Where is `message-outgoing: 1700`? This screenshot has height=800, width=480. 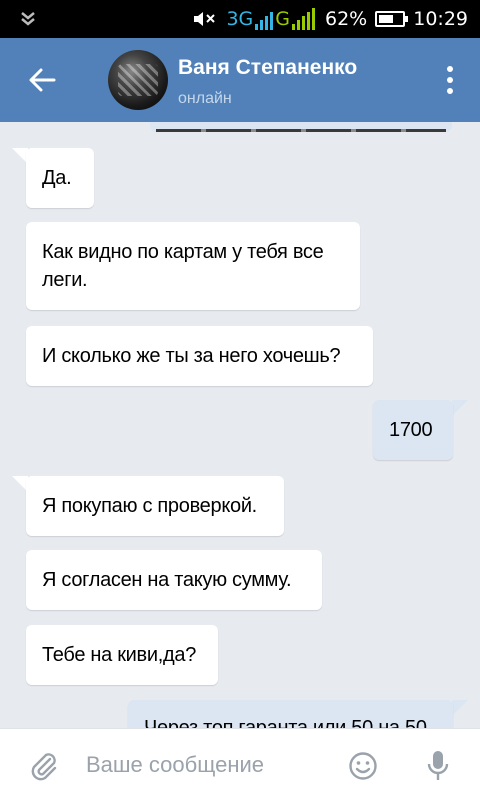
message-outgoing: 1700 is located at coordinates (413, 430).